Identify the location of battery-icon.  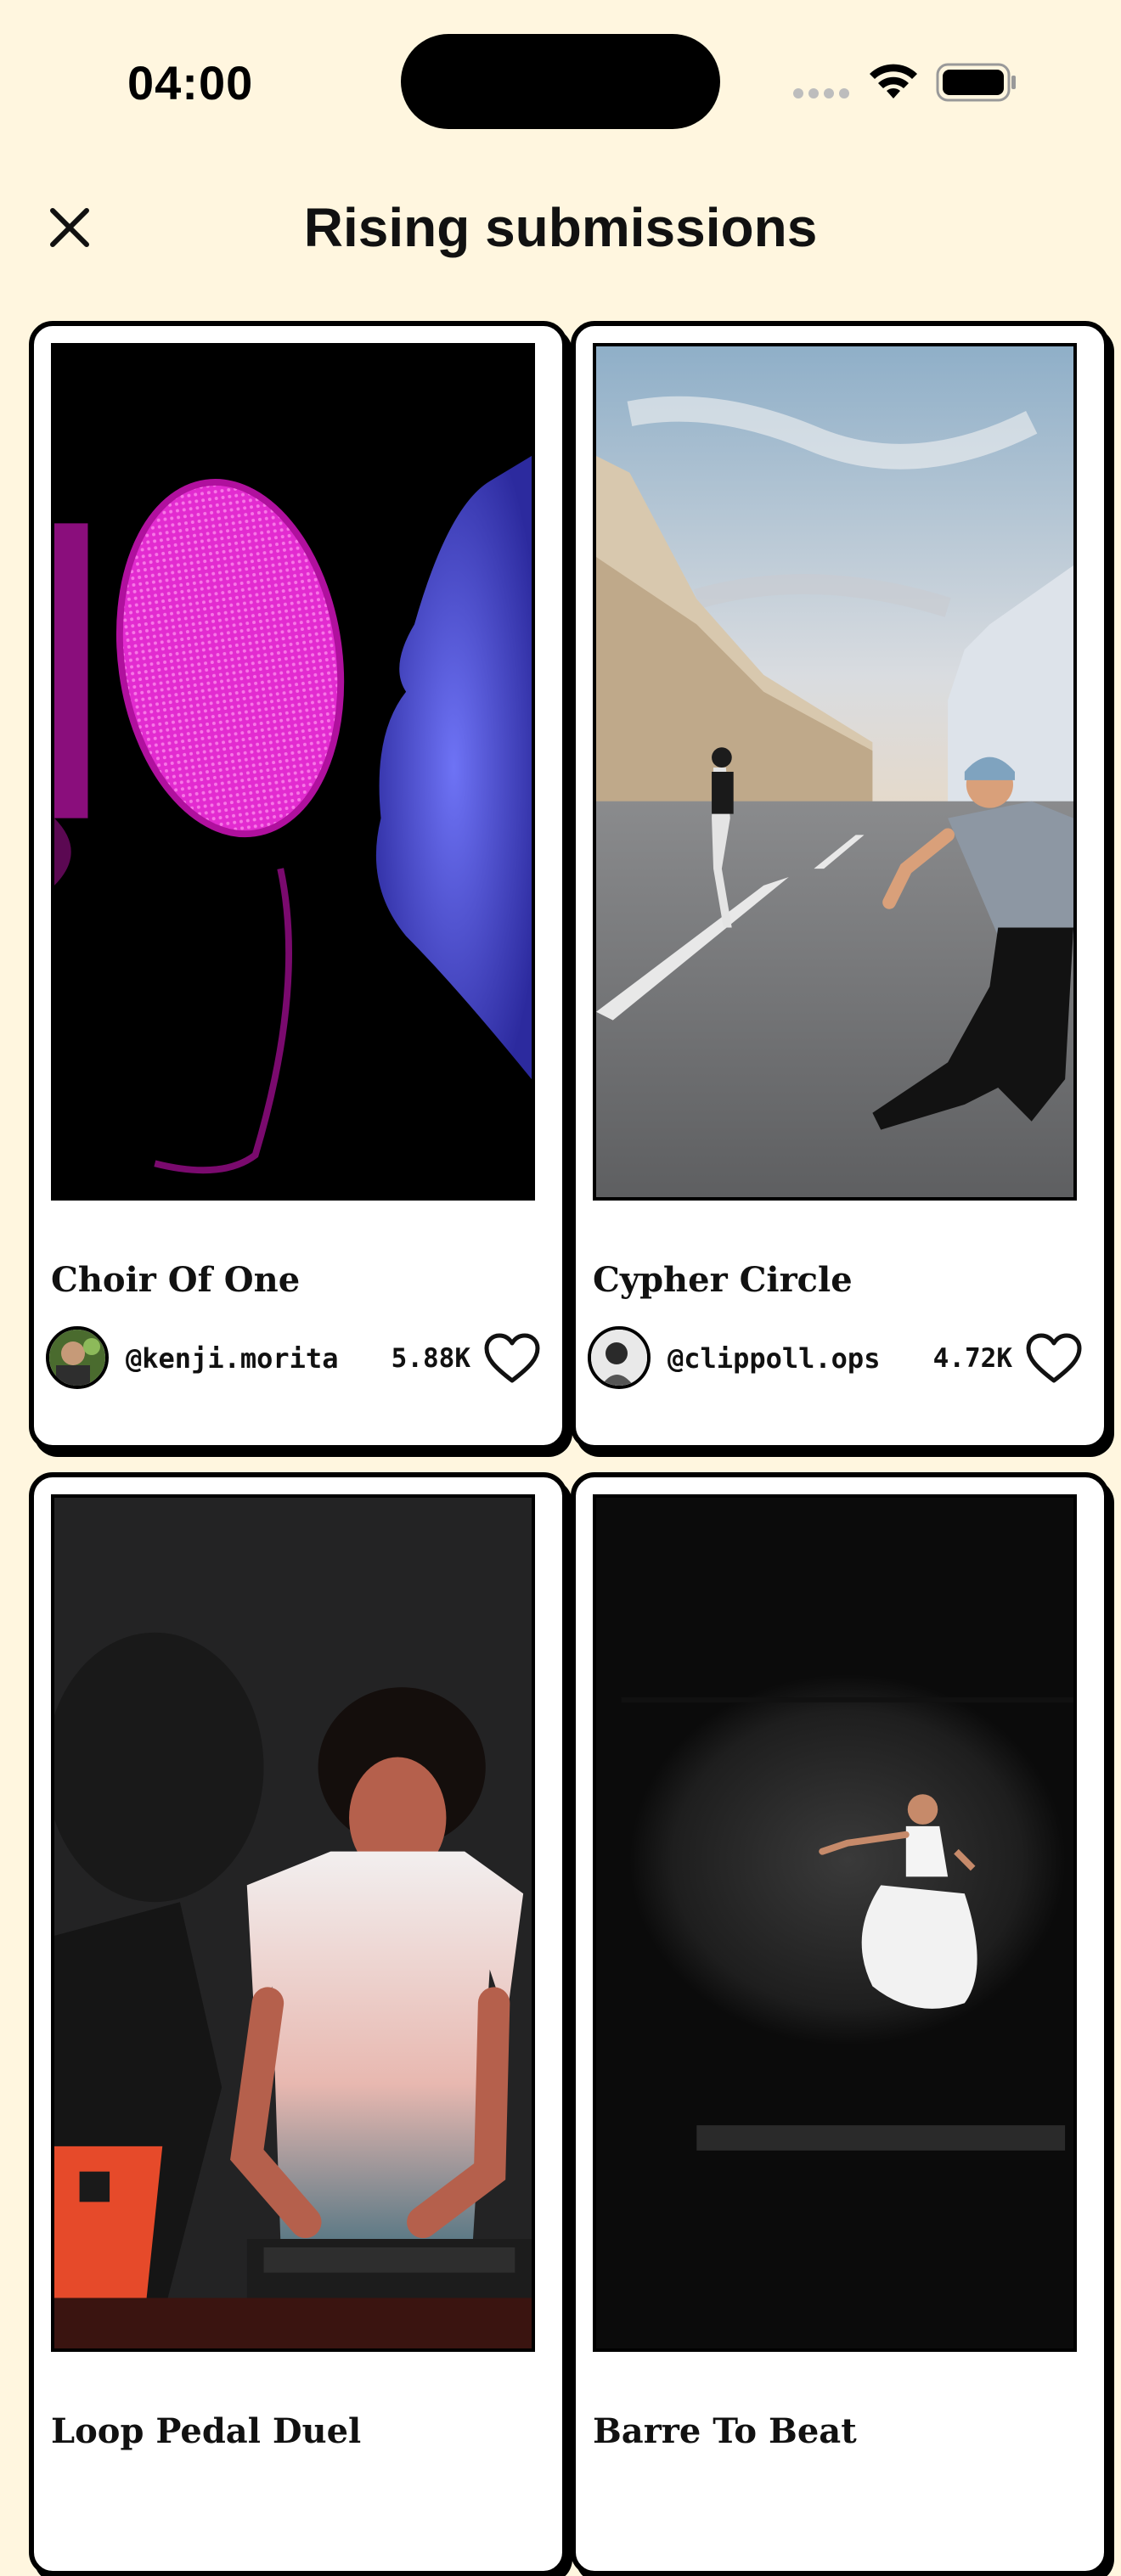
(976, 82).